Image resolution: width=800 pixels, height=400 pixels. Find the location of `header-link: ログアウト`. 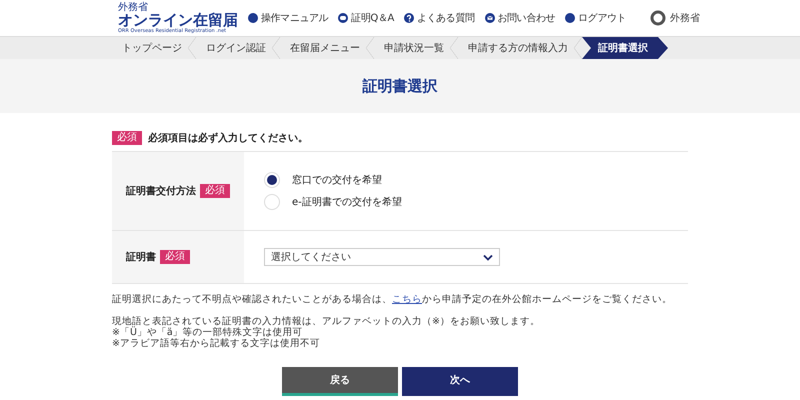

header-link: ログアウト is located at coordinates (595, 18).